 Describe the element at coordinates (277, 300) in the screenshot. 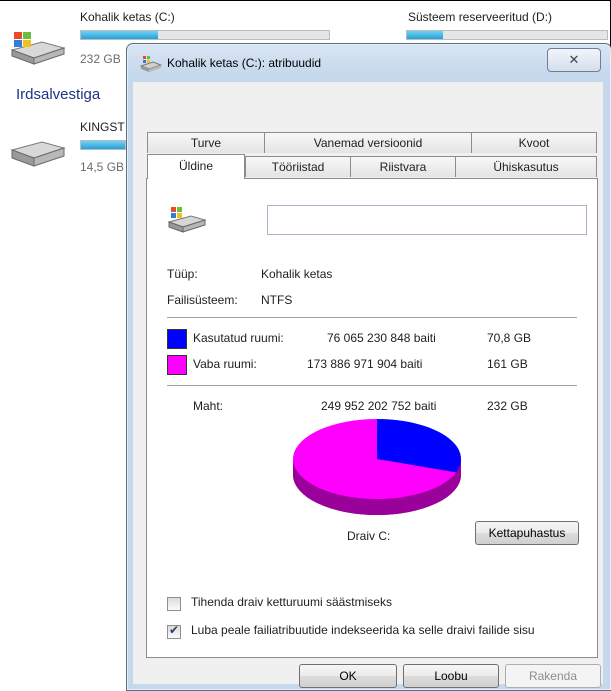

I see `filesystem-value: NTFS` at that location.